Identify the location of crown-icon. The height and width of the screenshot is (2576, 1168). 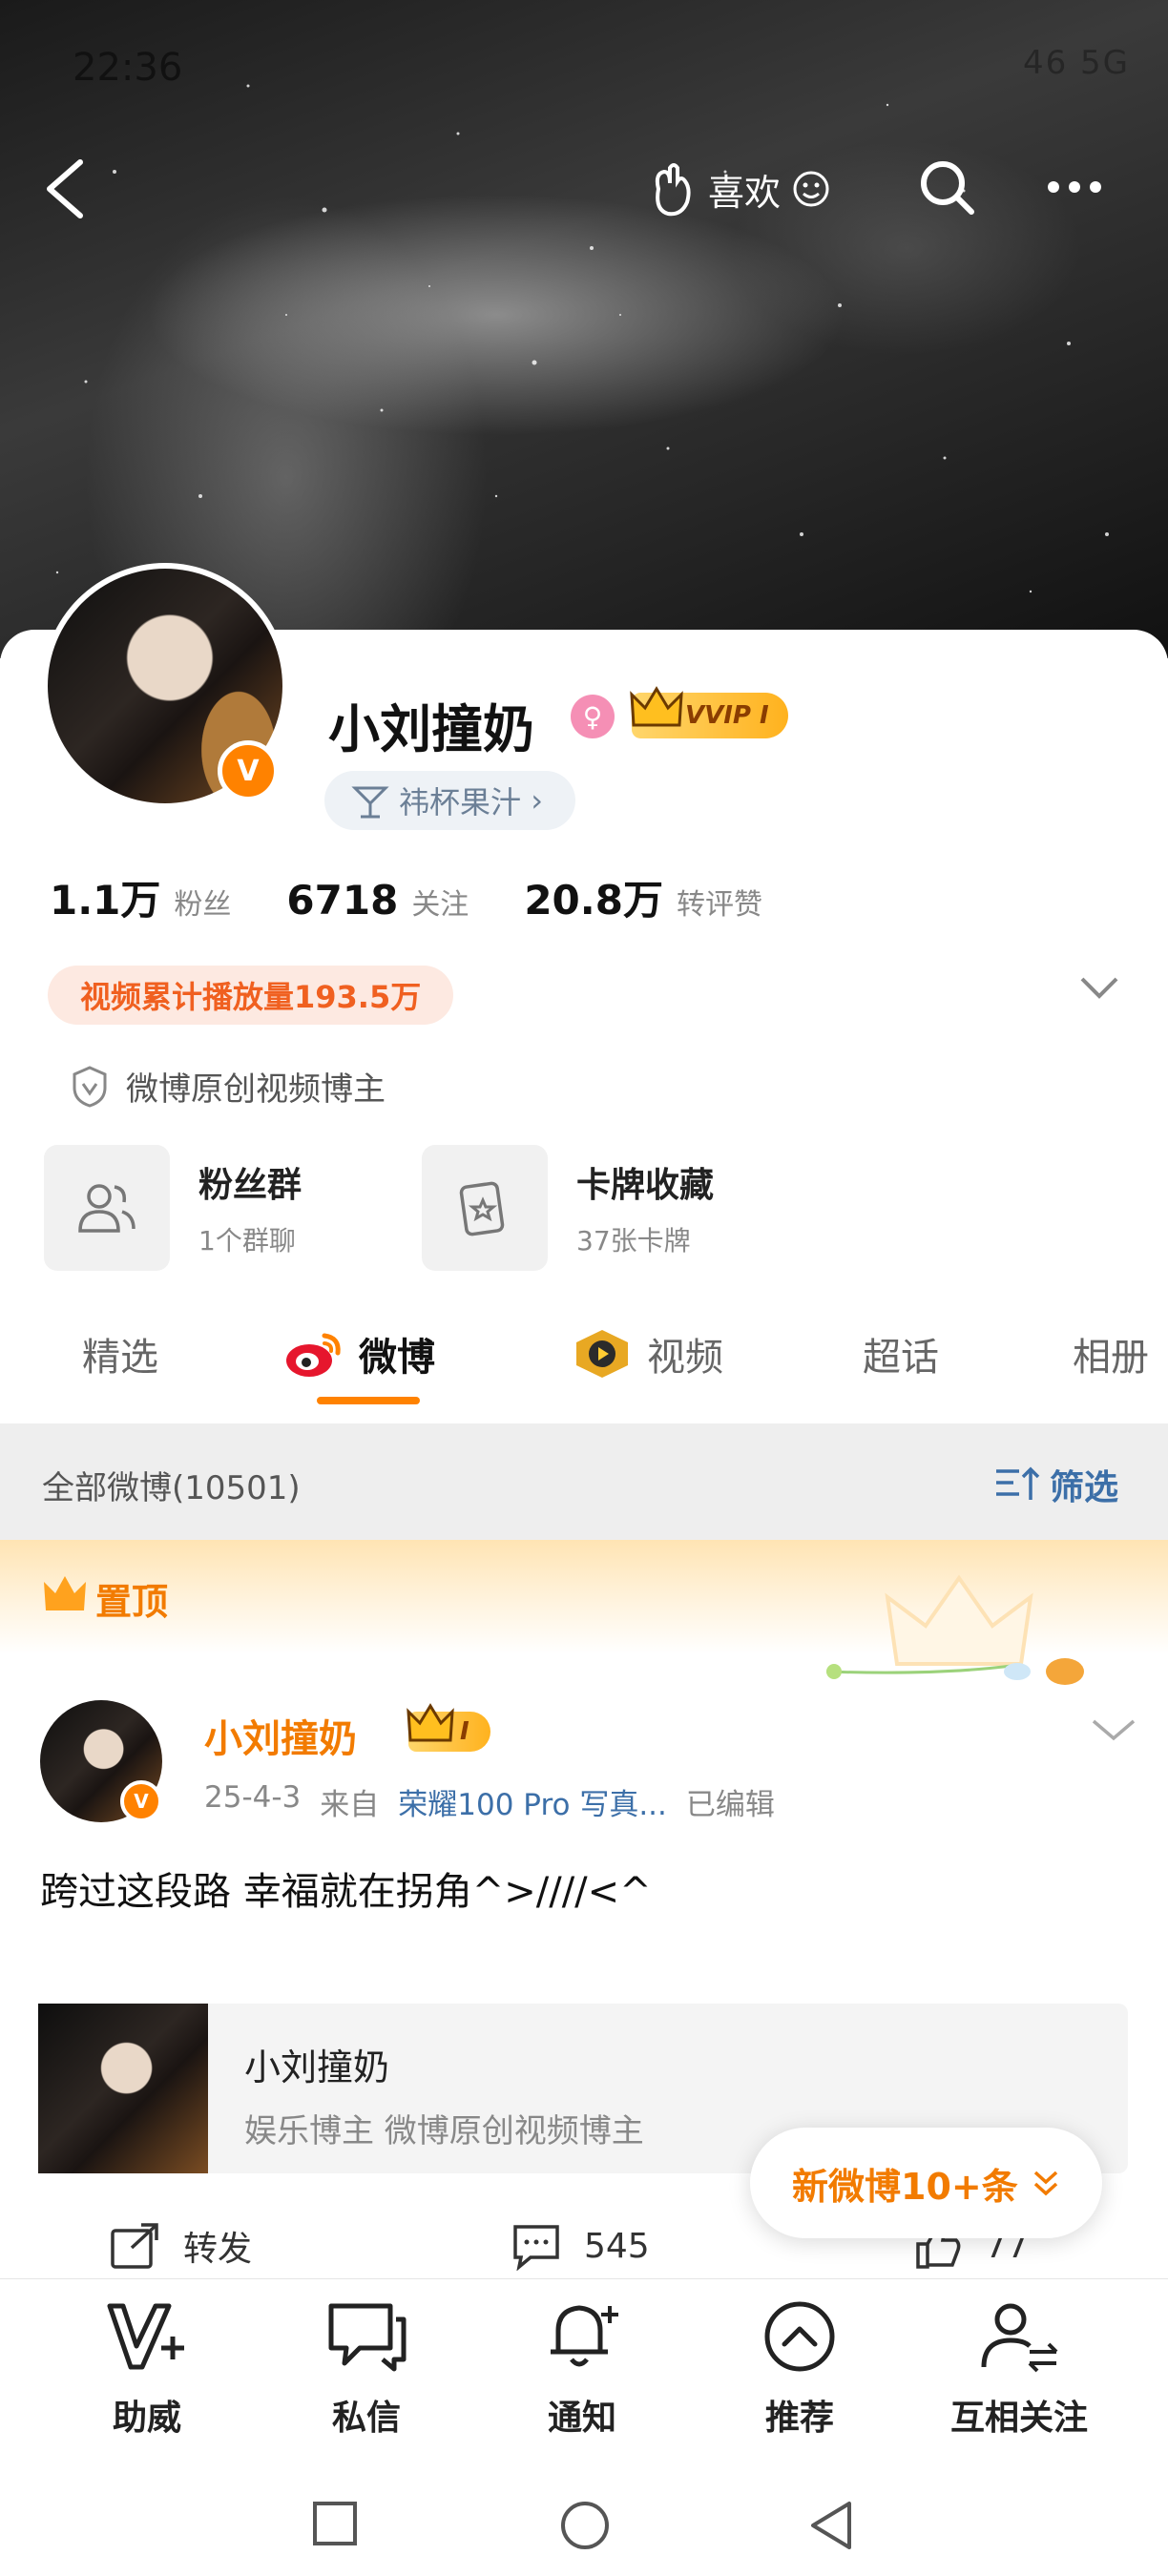
(65, 1593).